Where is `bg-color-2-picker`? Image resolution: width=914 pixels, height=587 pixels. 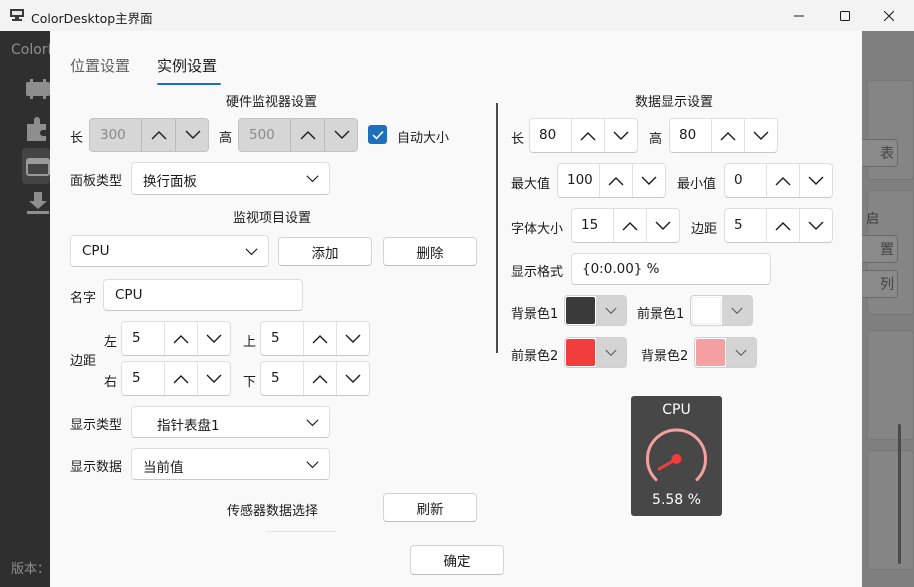 bg-color-2-picker is located at coordinates (725, 352).